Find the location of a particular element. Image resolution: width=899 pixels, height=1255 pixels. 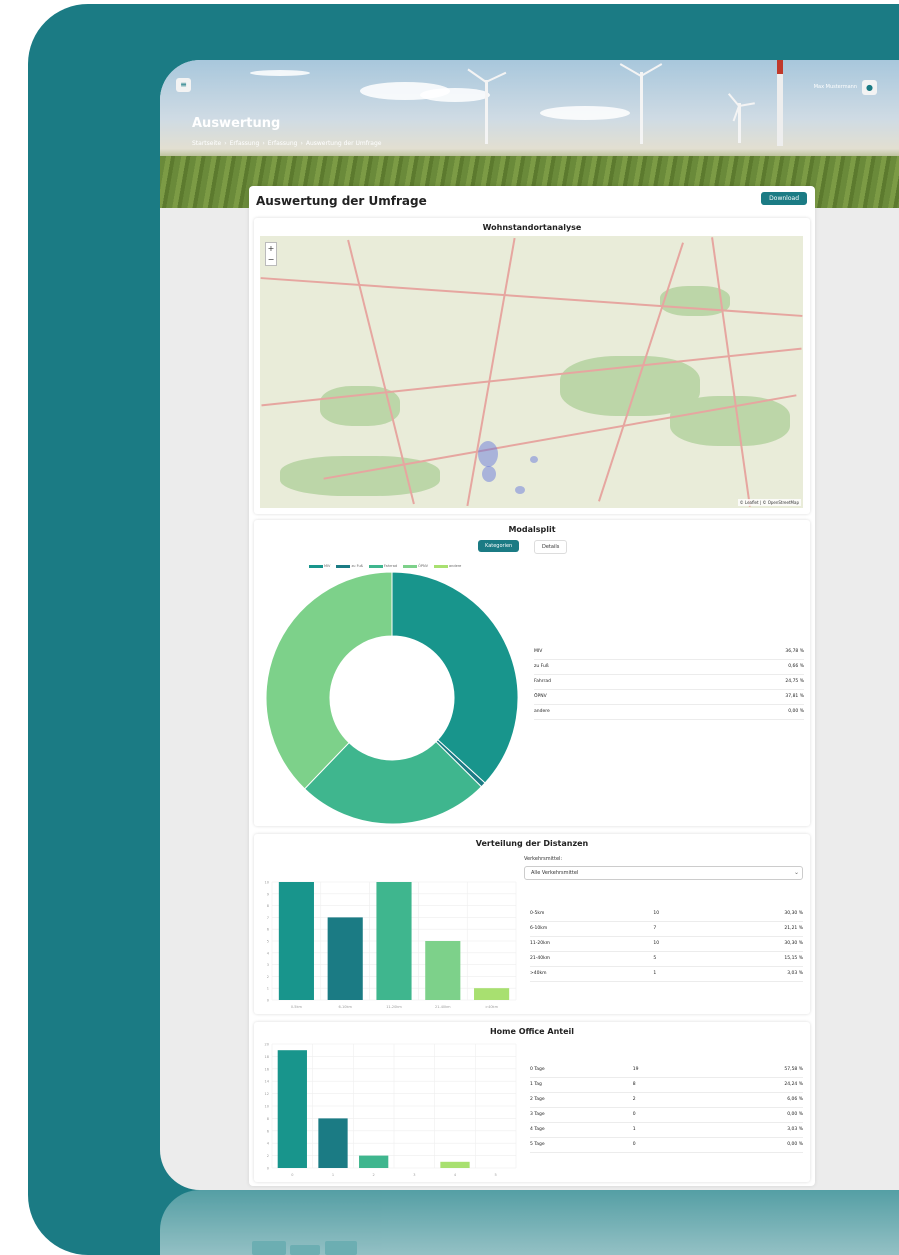

legend-item: MIV is located at coordinates (319, 566).